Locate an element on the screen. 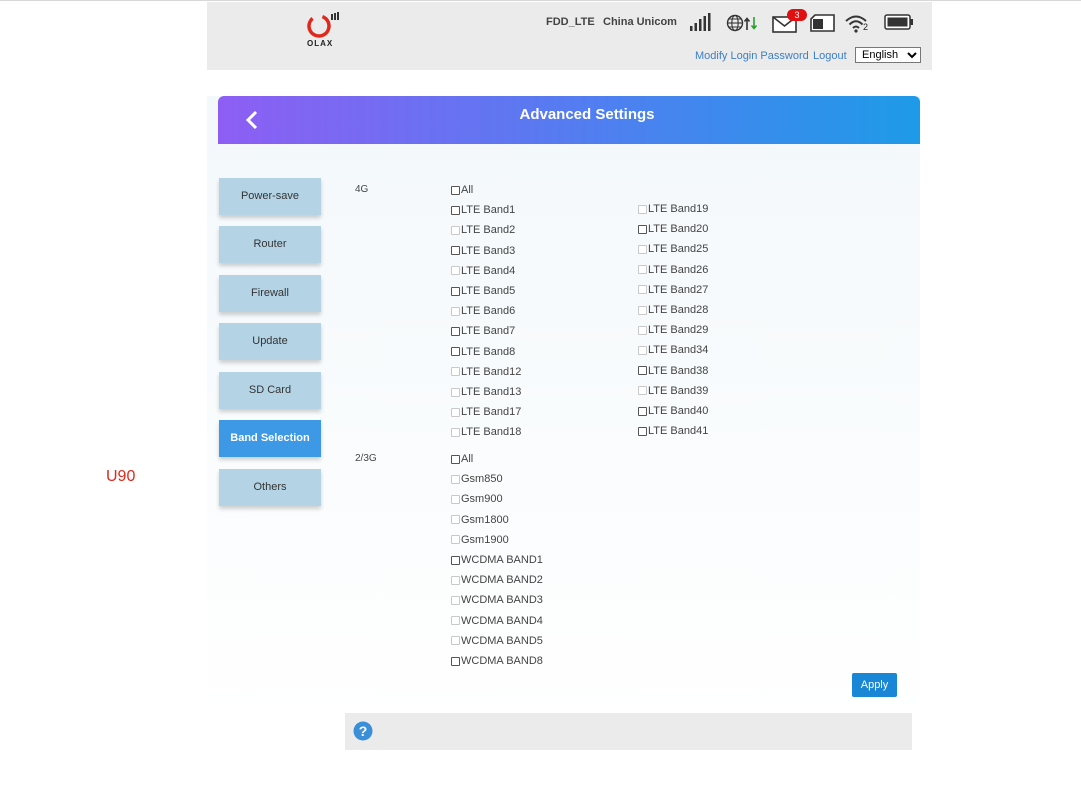 The width and height of the screenshot is (1081, 800). band-label: LTE Band13 is located at coordinates (491, 392).